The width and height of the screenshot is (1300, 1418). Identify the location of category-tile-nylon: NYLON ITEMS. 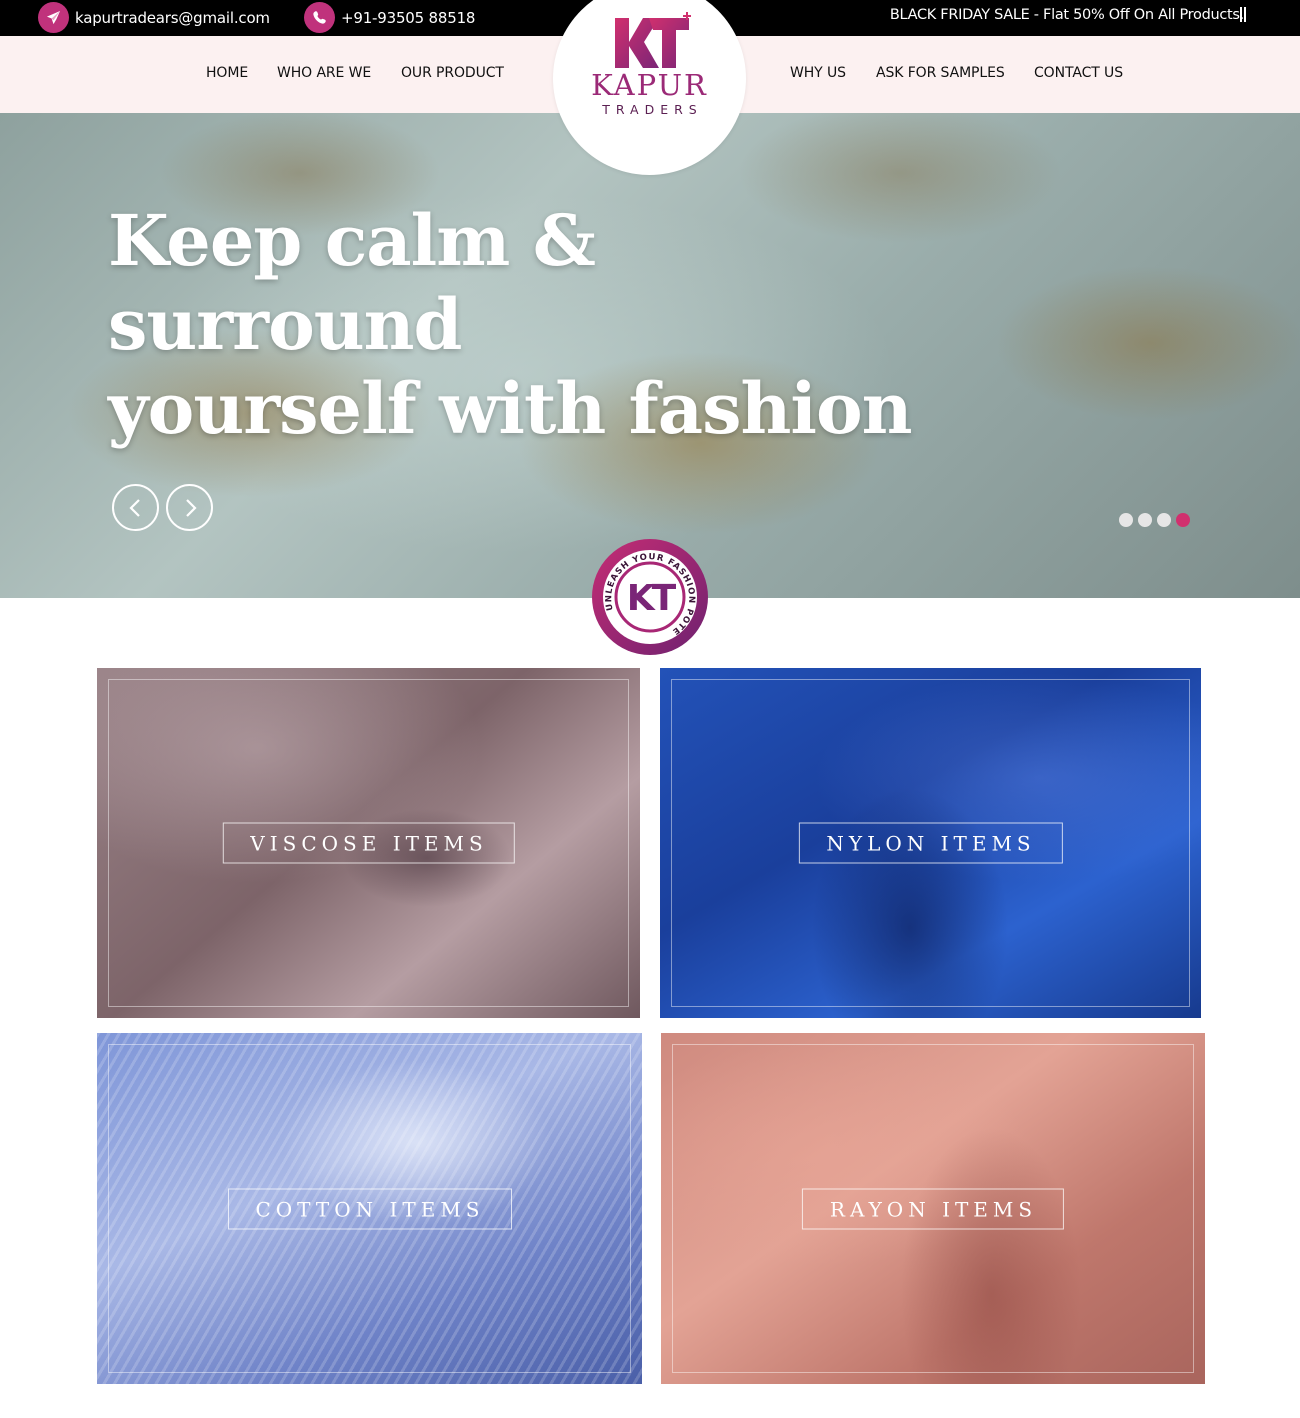
(930, 843).